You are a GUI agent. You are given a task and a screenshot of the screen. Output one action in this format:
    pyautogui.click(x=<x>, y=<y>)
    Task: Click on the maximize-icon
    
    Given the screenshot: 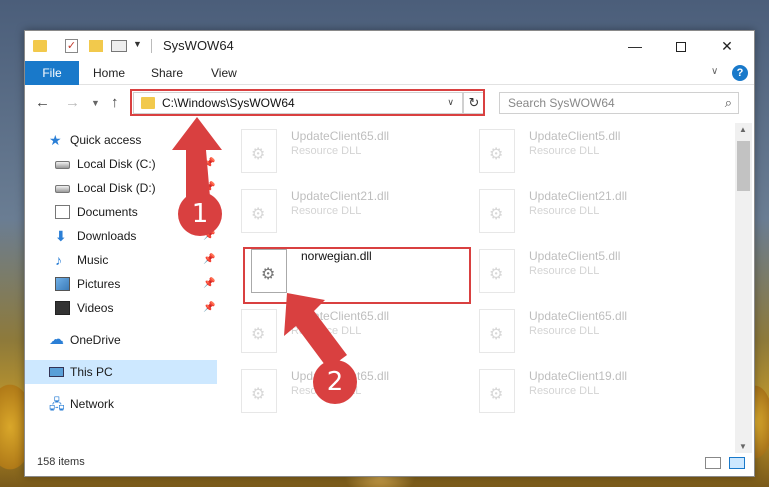 What is the action you would take?
    pyautogui.click(x=681, y=47)
    